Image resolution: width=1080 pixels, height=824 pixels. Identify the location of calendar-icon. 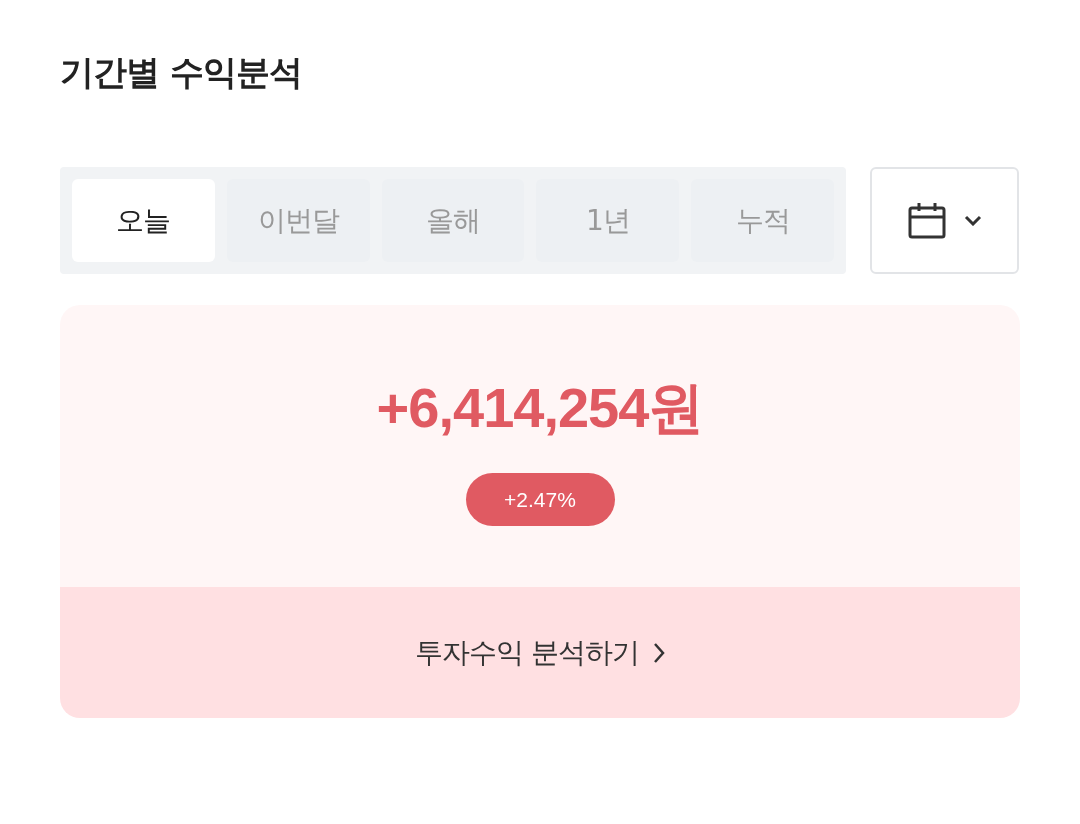
(926, 220).